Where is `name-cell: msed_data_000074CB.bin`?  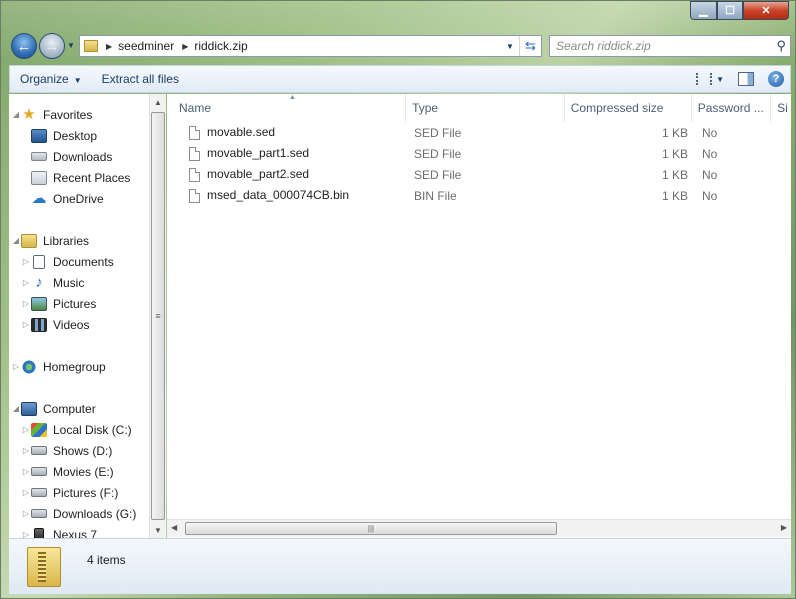
name-cell: msed_data_000074CB.bin is located at coordinates (287, 195).